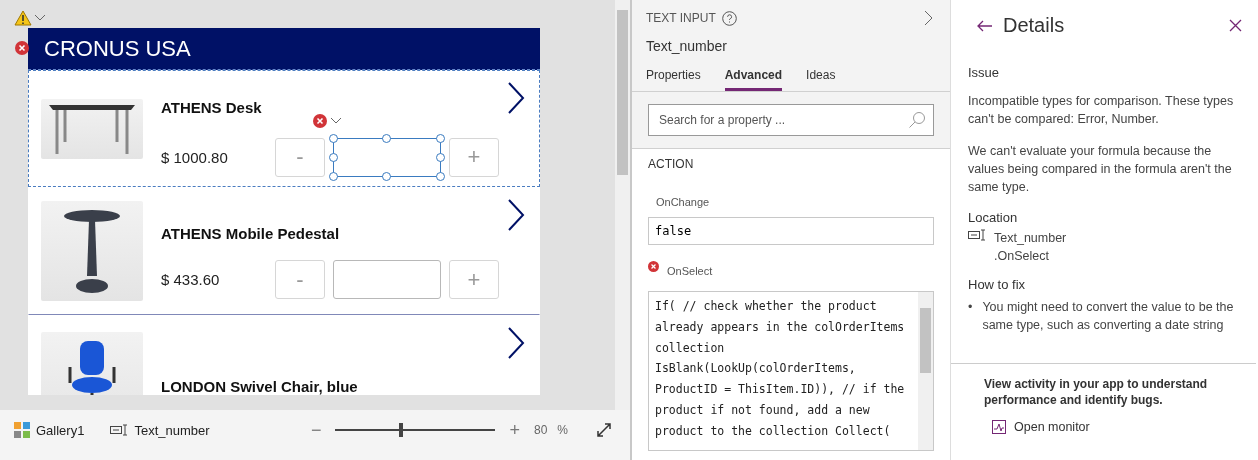 The image size is (1258, 460). I want to click on zoom-in-button: +, so click(514, 430).